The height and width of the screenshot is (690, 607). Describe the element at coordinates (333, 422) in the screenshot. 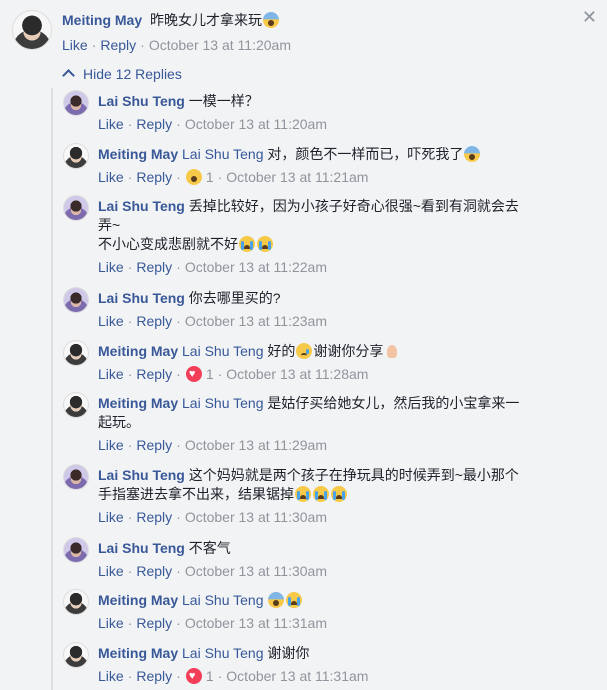

I see `comment-line: 起玩。` at that location.